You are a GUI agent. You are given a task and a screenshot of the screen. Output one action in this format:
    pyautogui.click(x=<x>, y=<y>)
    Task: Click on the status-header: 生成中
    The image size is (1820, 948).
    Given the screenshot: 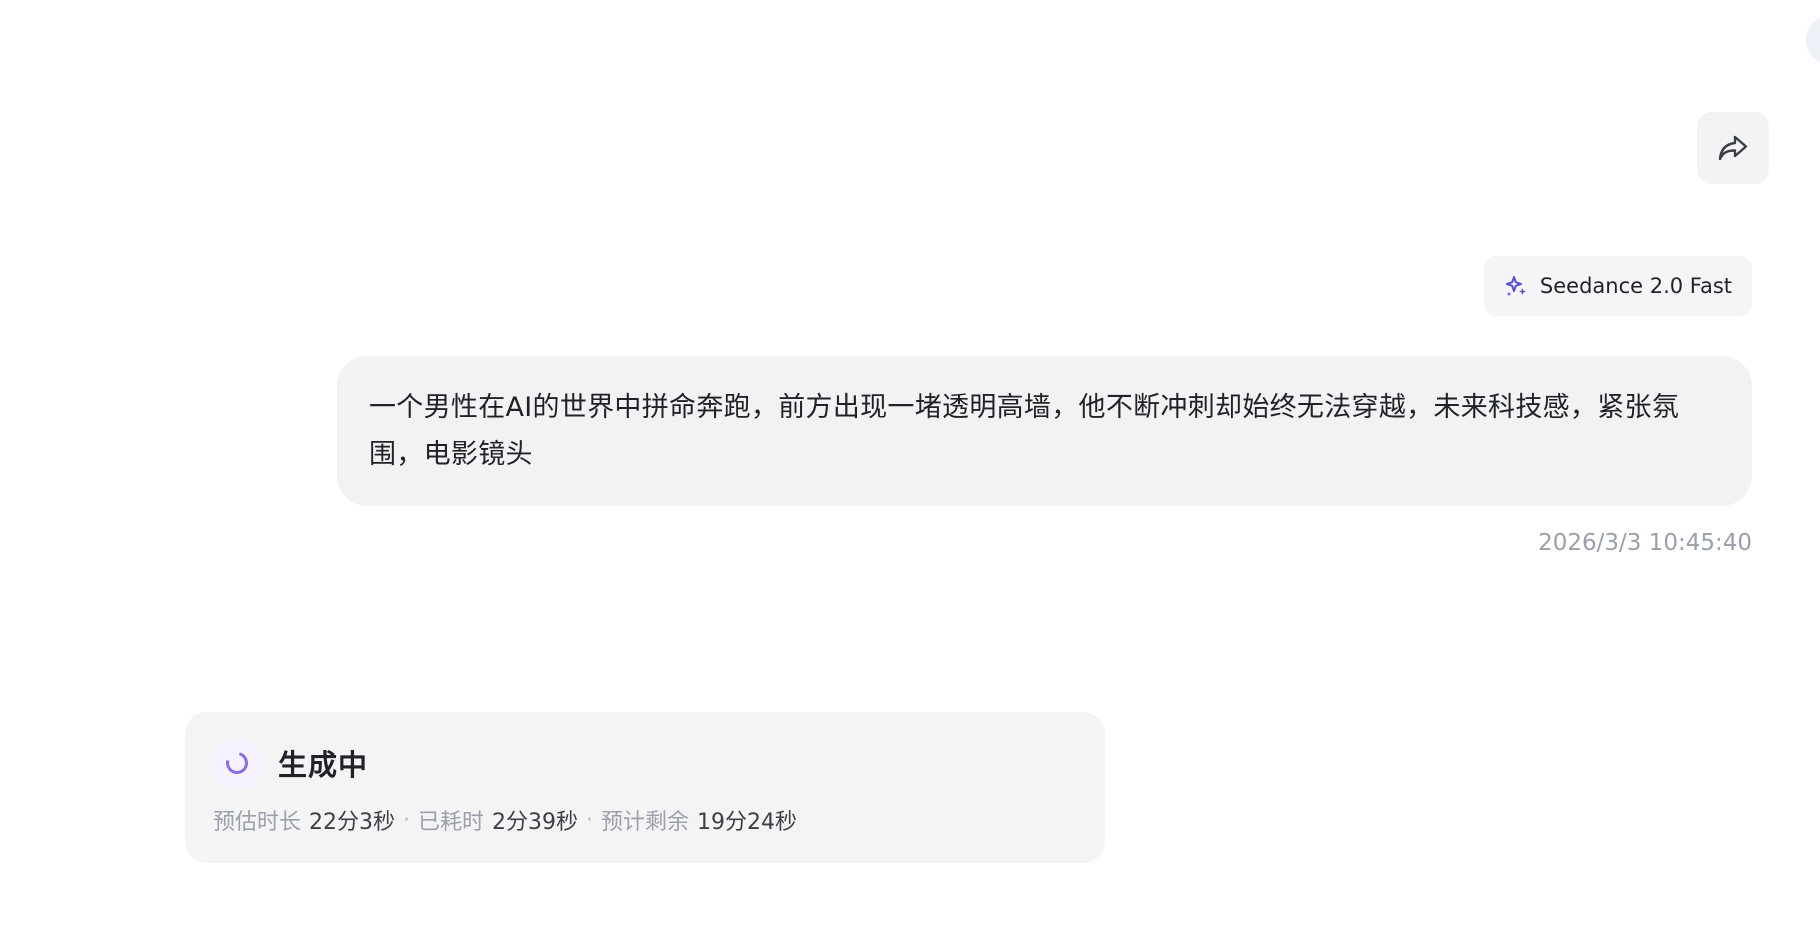 What is the action you would take?
    pyautogui.click(x=290, y=763)
    